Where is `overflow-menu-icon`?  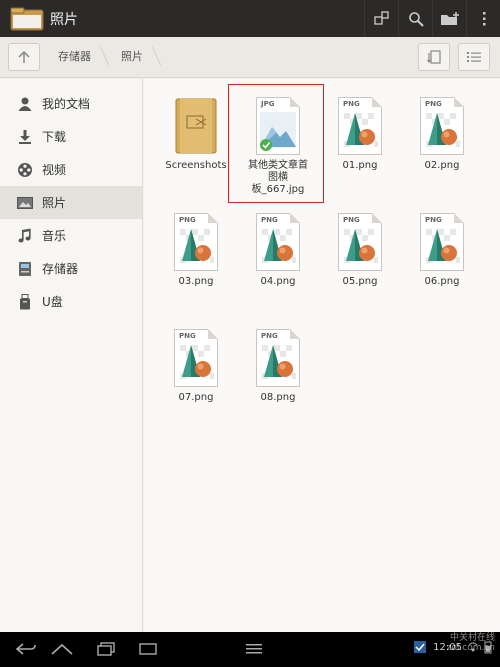 overflow-menu-icon is located at coordinates (483, 18).